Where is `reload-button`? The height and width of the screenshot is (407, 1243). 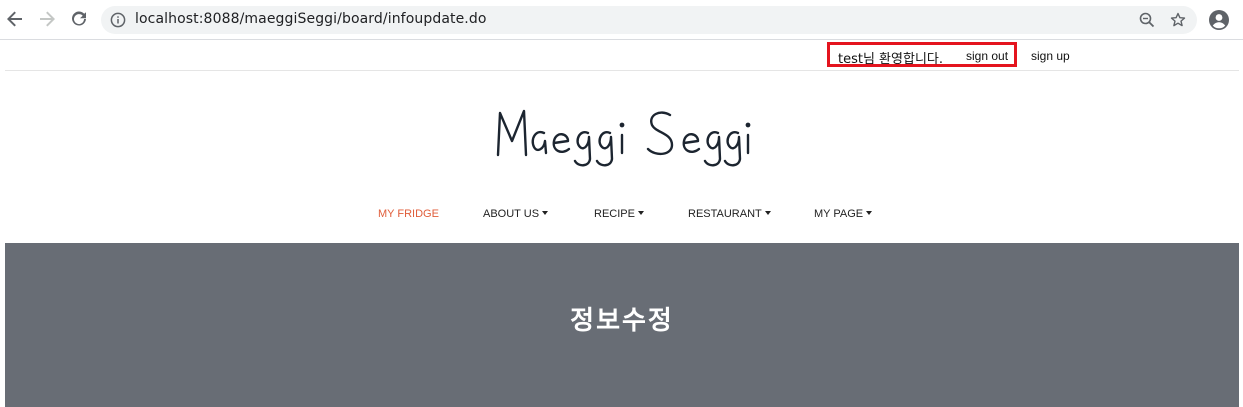 reload-button is located at coordinates (79, 19).